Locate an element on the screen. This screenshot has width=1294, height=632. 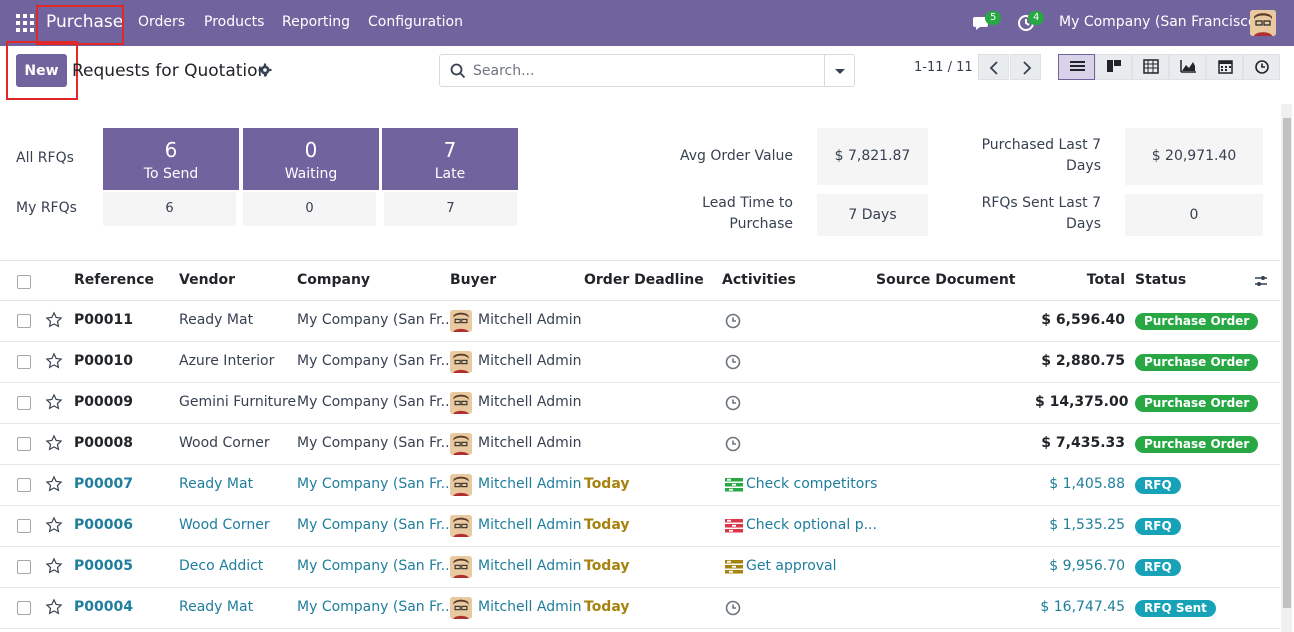
cell-order-deadline: Today is located at coordinates (607, 607).